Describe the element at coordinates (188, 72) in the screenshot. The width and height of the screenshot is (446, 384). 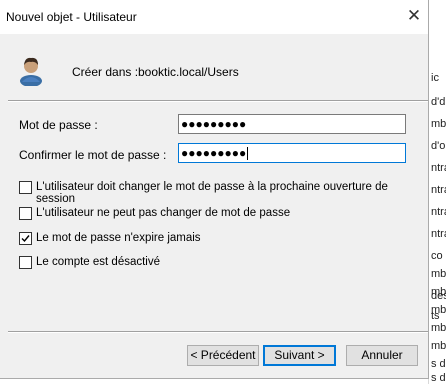
I see `create-in-value: booktic.local/Users` at that location.